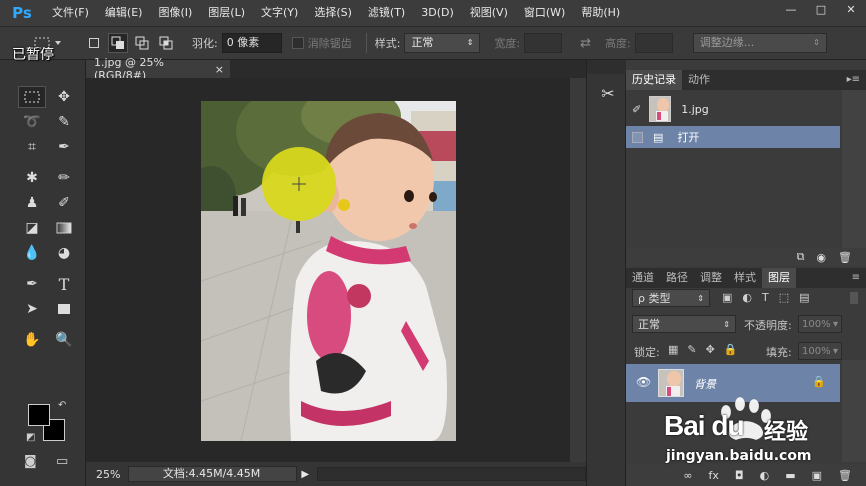 The width and height of the screenshot is (866, 486). Describe the element at coordinates (684, 324) in the screenshot. I see `blend-mode-select: 正常 ⇕` at that location.